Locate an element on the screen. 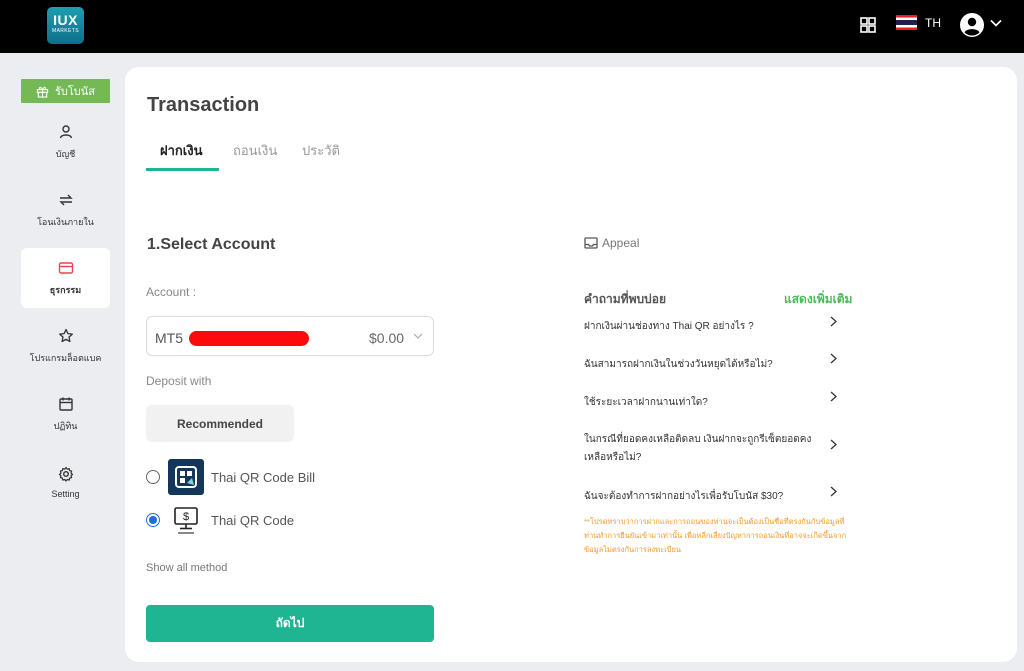 Image resolution: width=1024 pixels, height=671 pixels. faq-title: คำถามที่พบบ่อย is located at coordinates (625, 299).